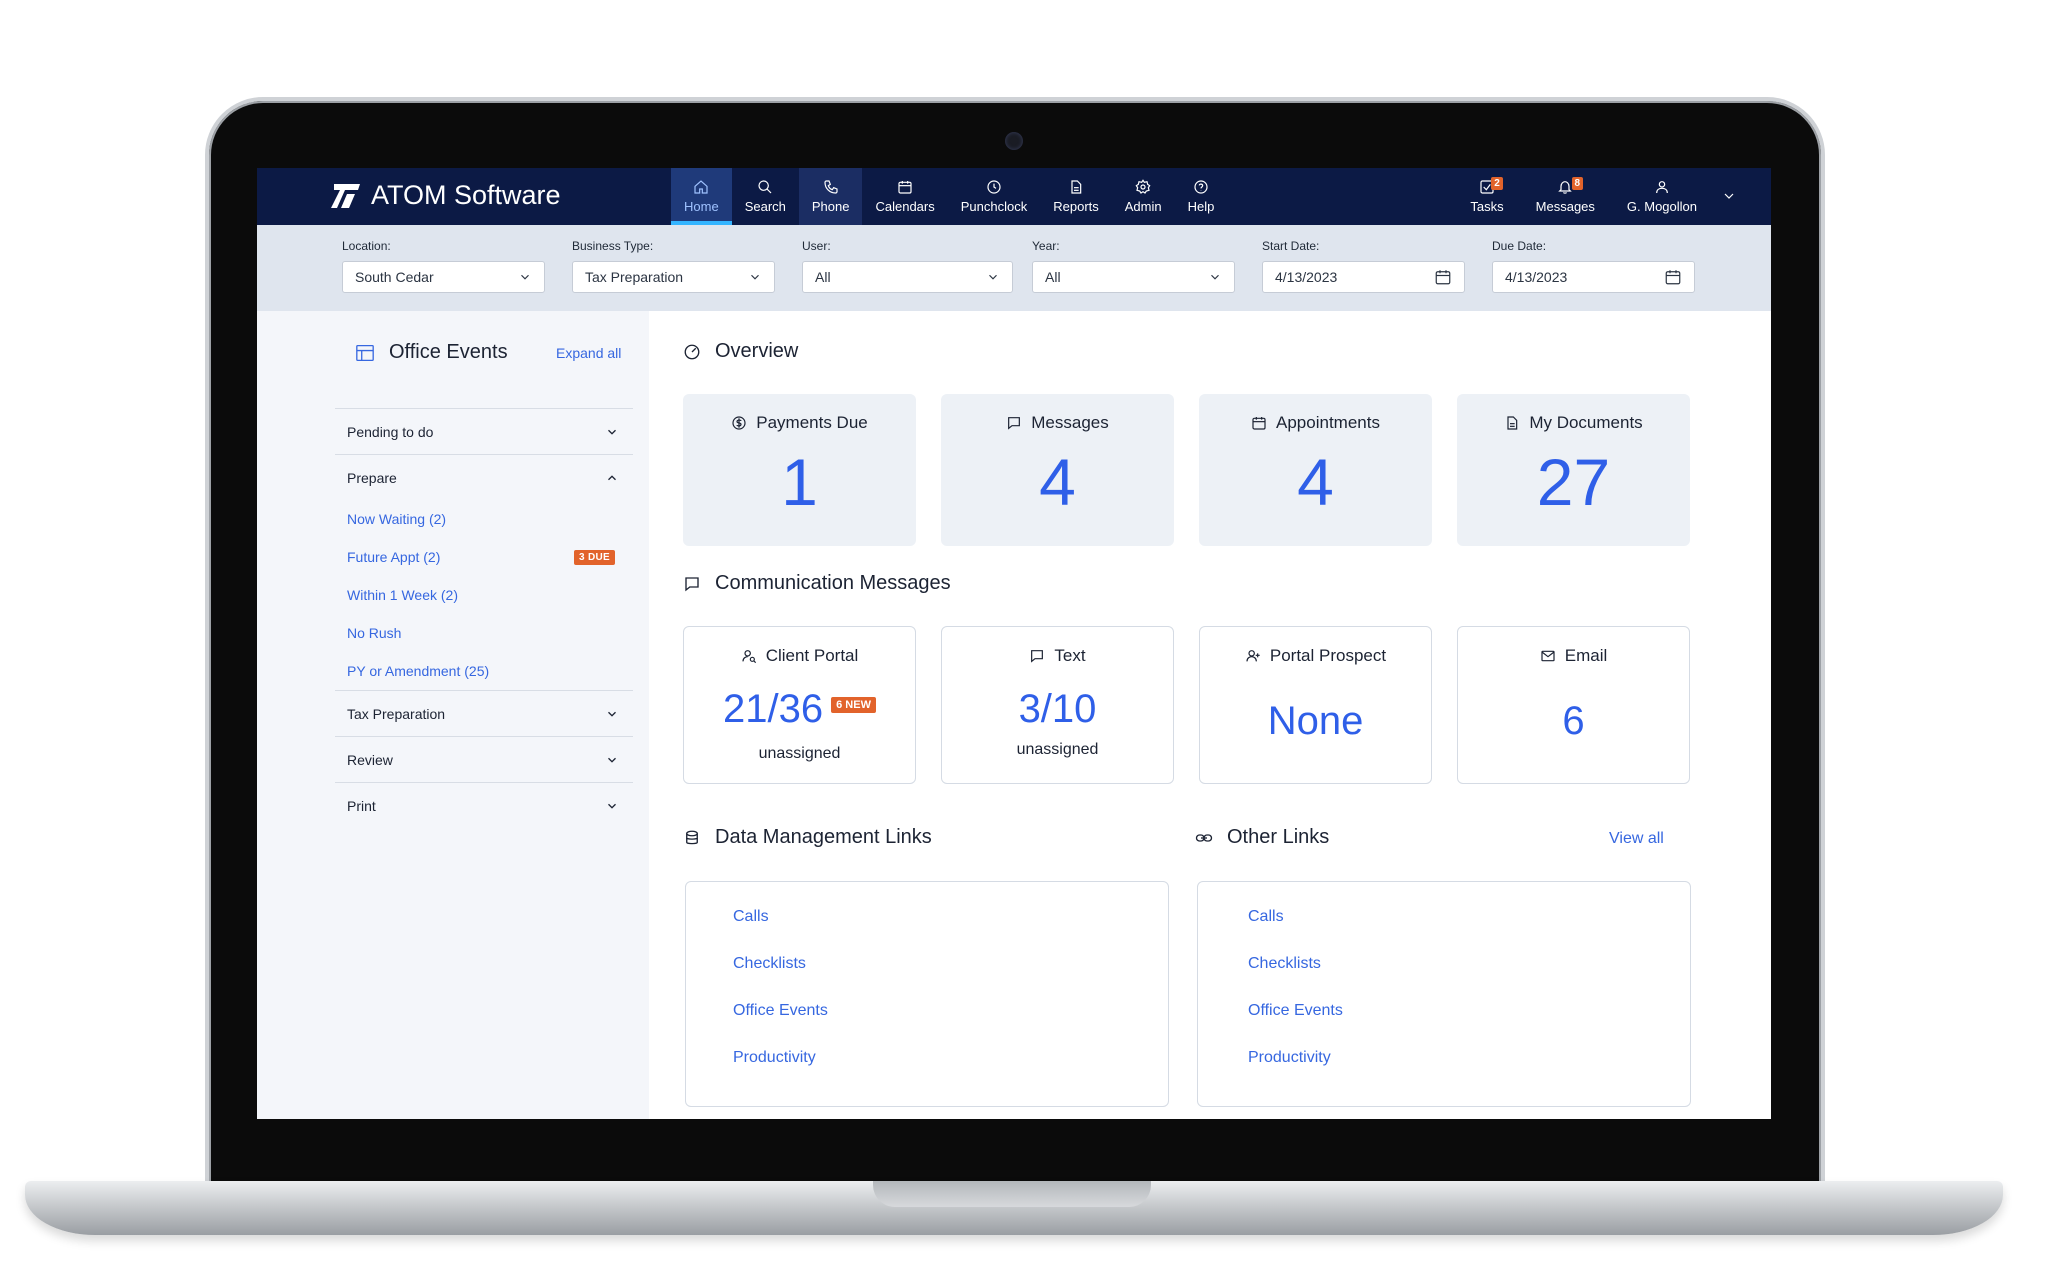 The width and height of the screenshot is (2048, 1270). Describe the element at coordinates (749, 657) in the screenshot. I see `user-search-icon` at that location.